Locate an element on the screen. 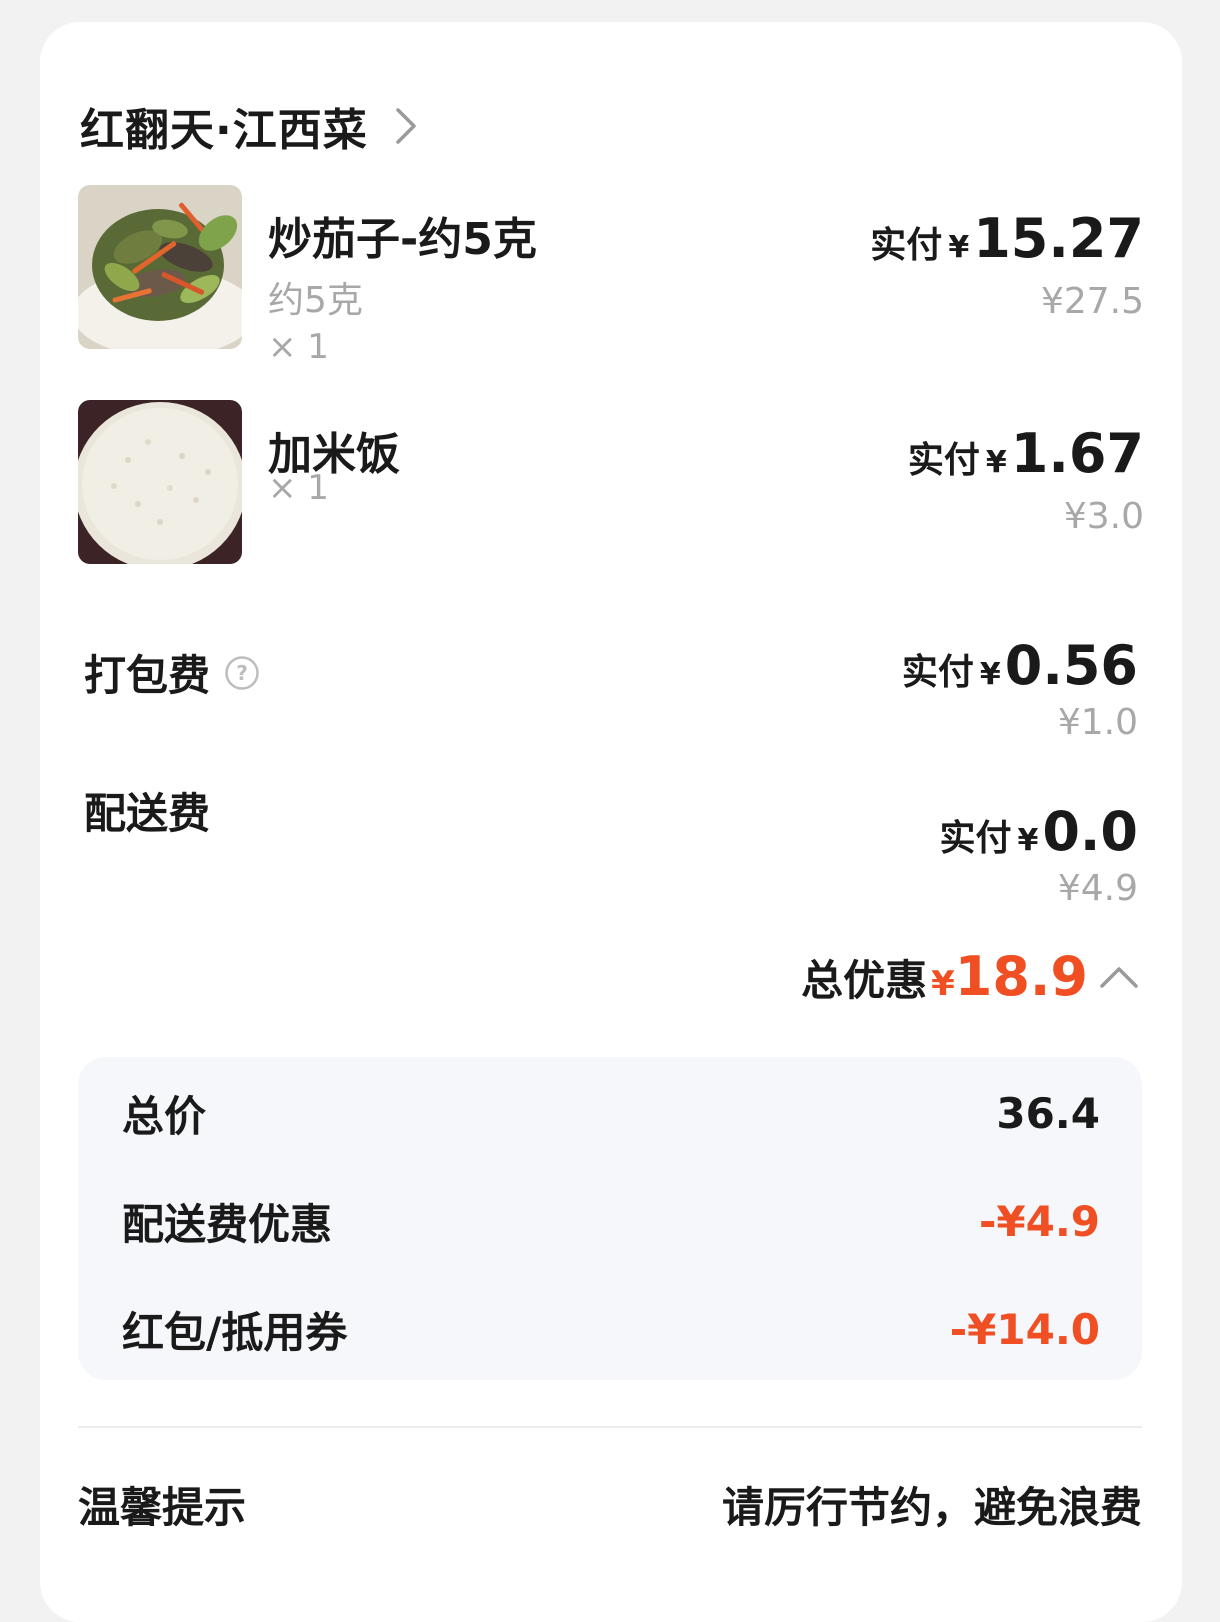 The width and height of the screenshot is (1220, 1622). original-price: ¥1.0 is located at coordinates (1097, 722).